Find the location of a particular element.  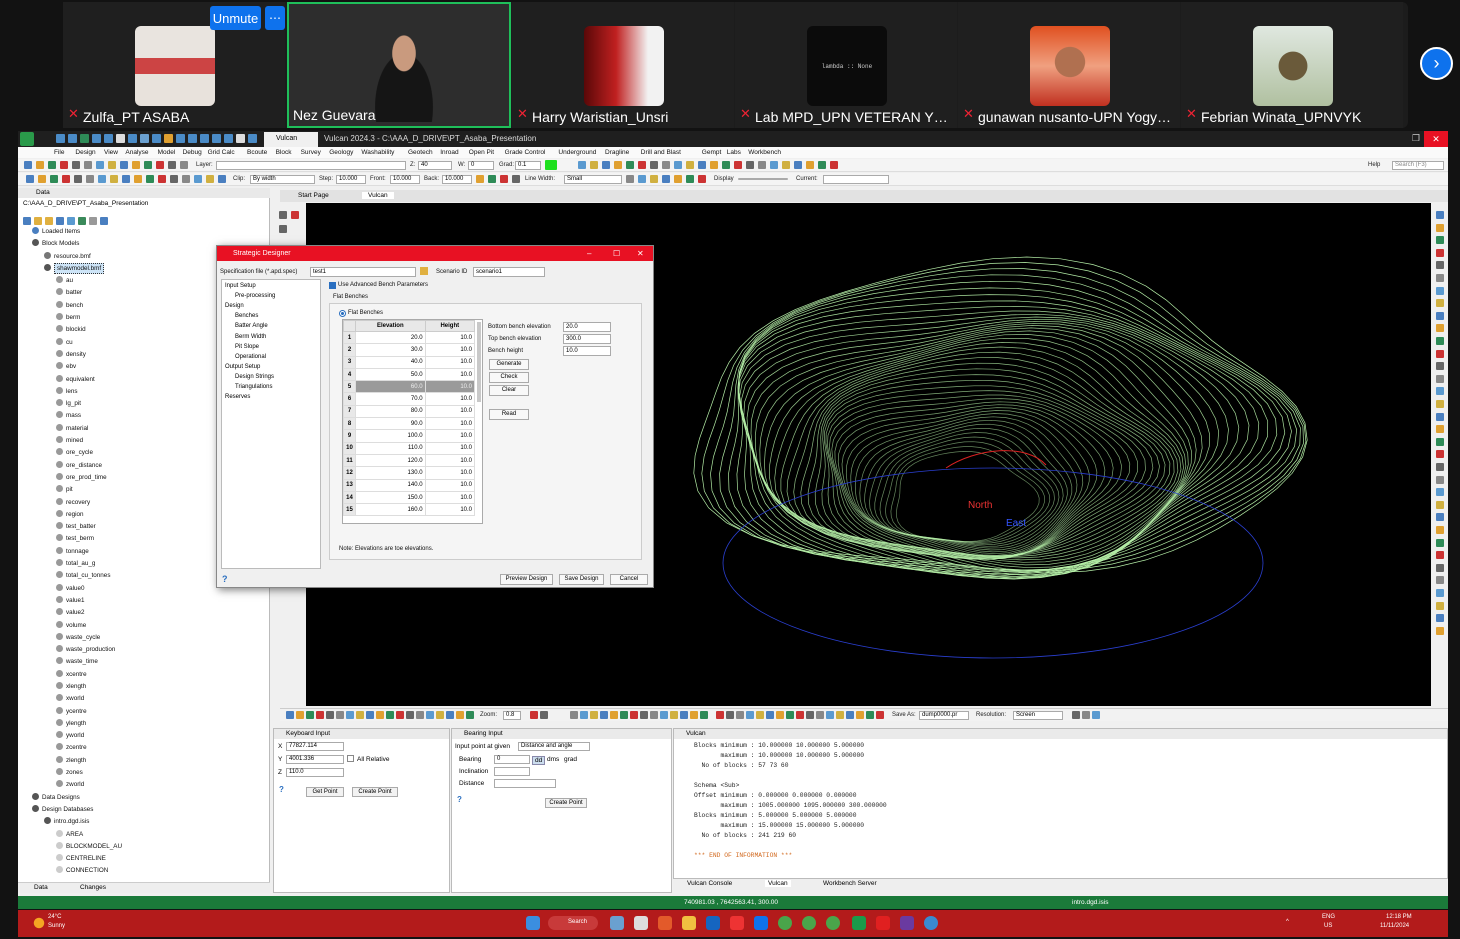

elevation-cell: 120.0 is located at coordinates (390, 460).